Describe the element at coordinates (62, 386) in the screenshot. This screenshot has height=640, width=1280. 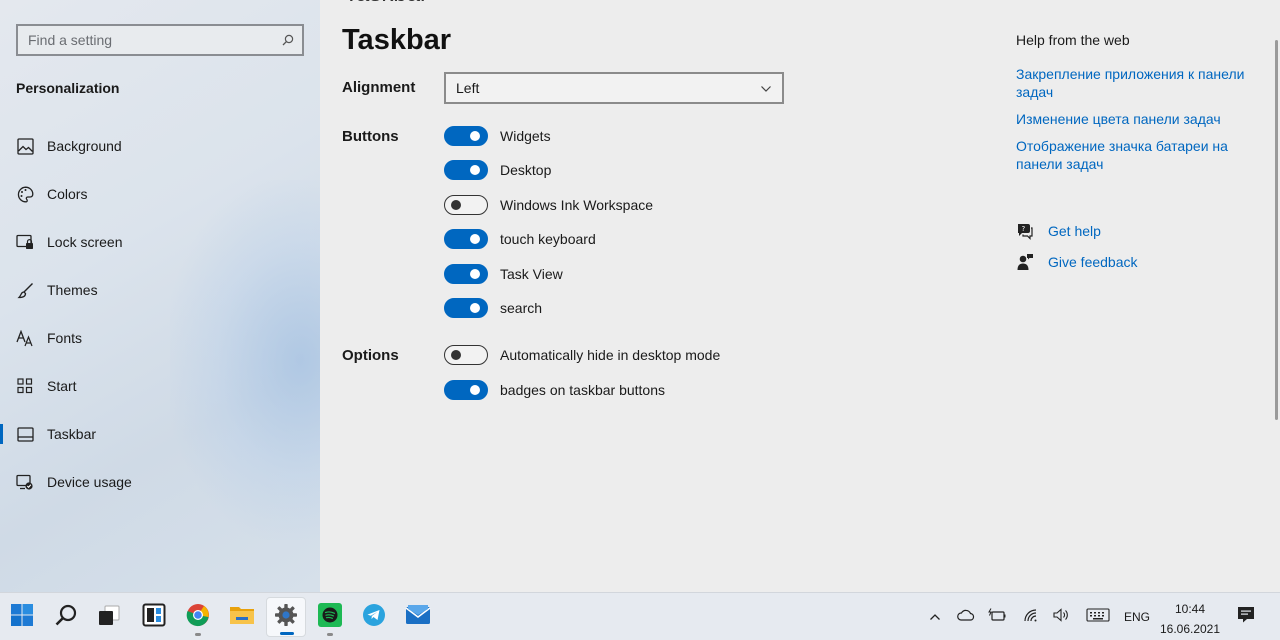
I see `sidebar-item-label: Start` at that location.